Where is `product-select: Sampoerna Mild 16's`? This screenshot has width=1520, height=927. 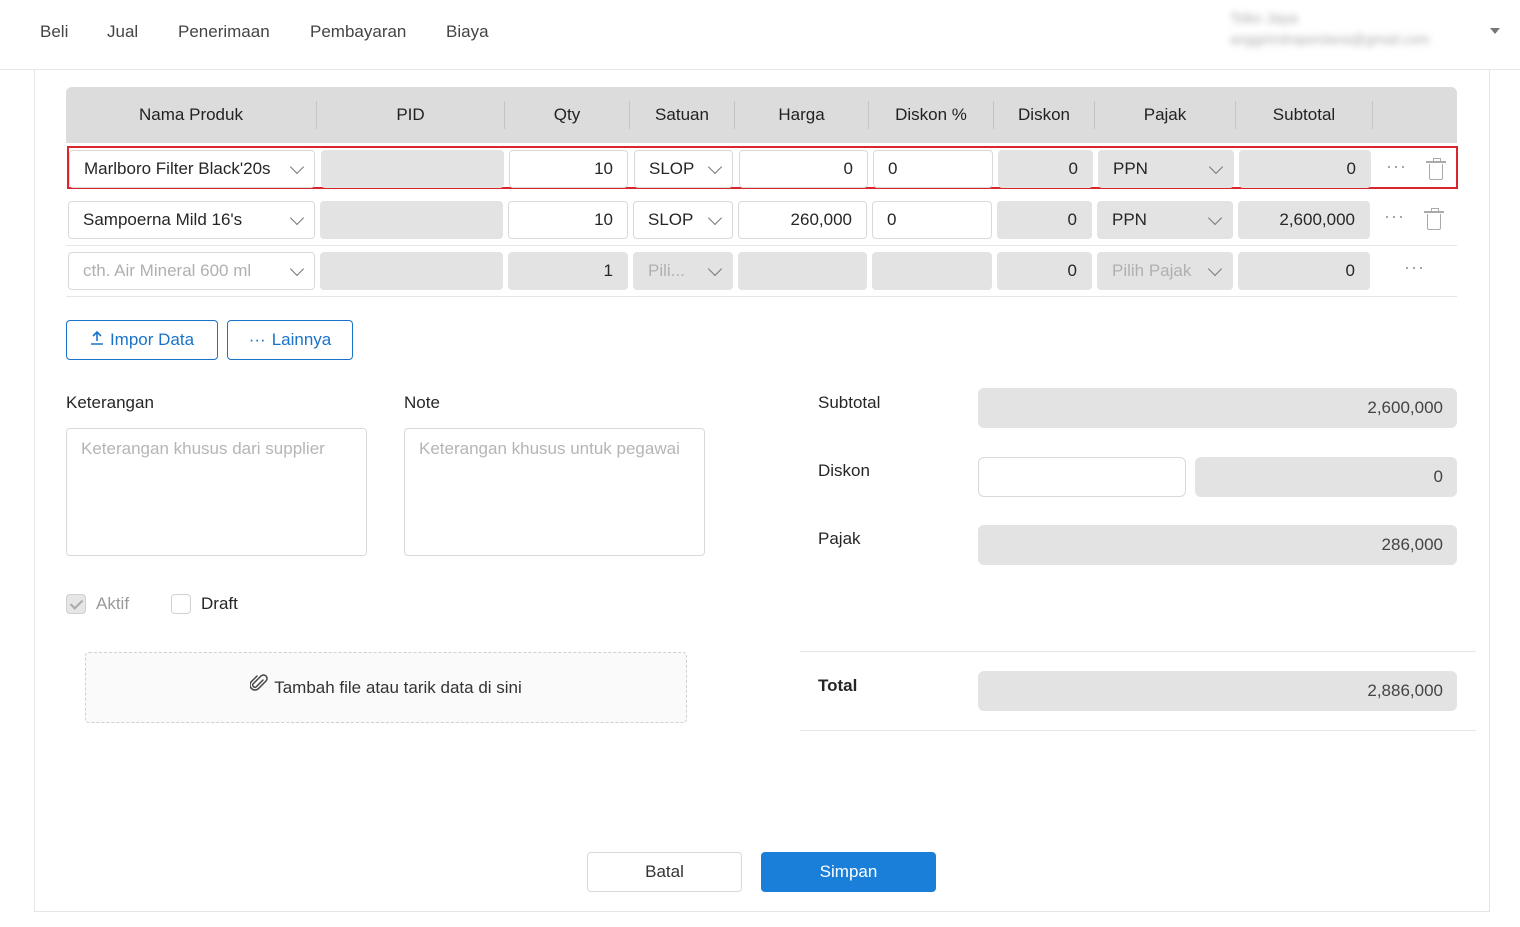
product-select: Sampoerna Mild 16's is located at coordinates (191, 220).